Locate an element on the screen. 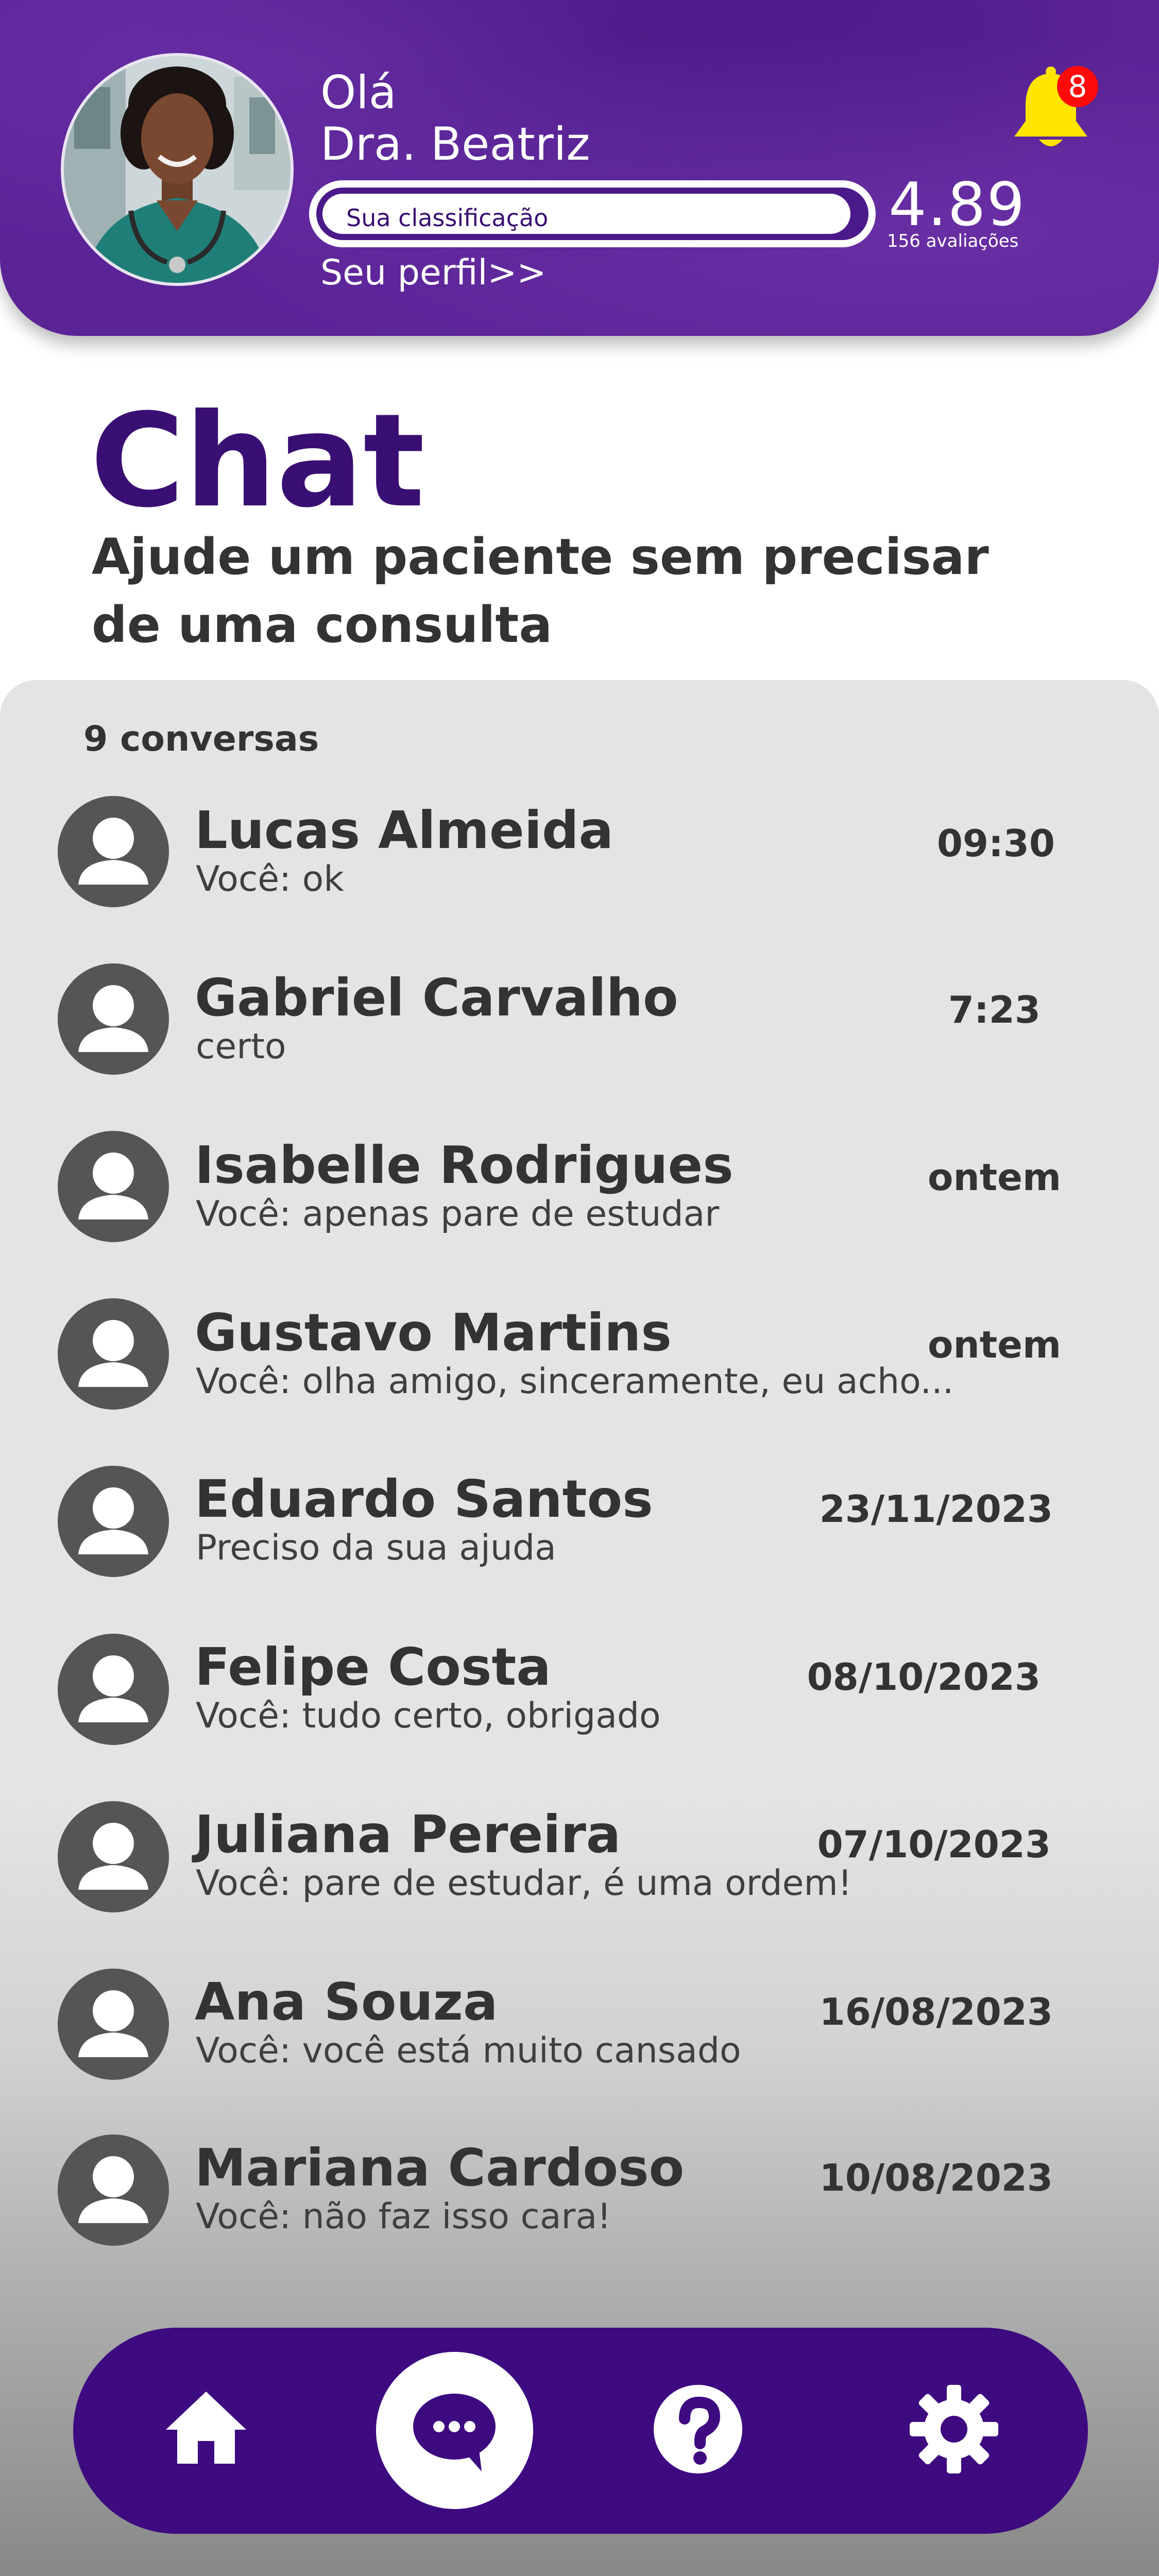 Image resolution: width=1159 pixels, height=2576 pixels. conversation-name: Lucas Almeida is located at coordinates (404, 830).